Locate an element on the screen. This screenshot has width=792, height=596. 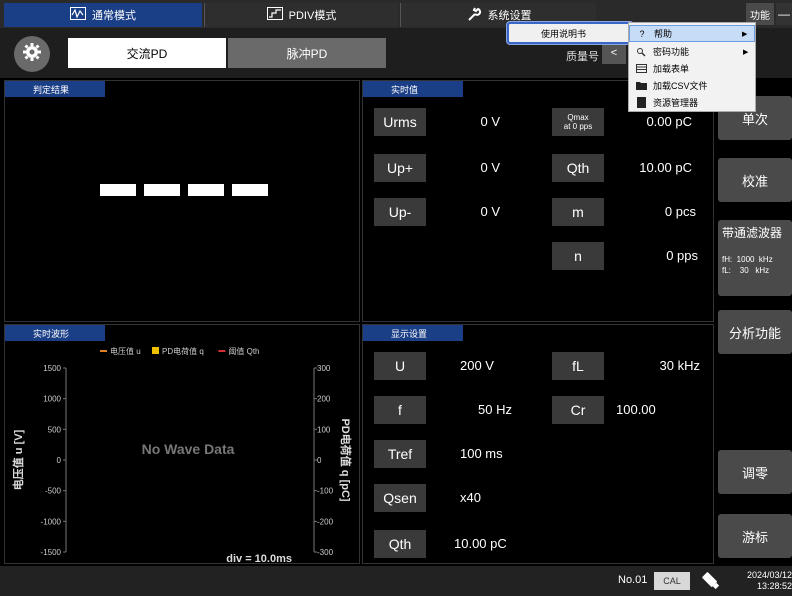
table-icon is located at coordinates (641, 68).